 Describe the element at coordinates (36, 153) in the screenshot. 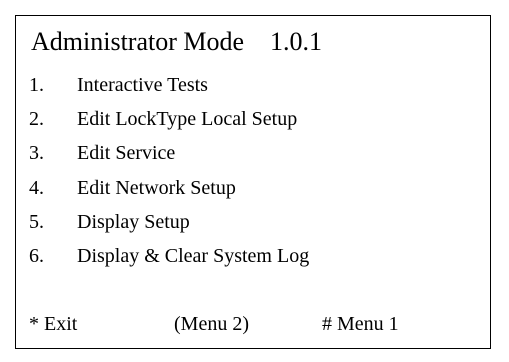

I see `menu-item-number: 3.` at that location.